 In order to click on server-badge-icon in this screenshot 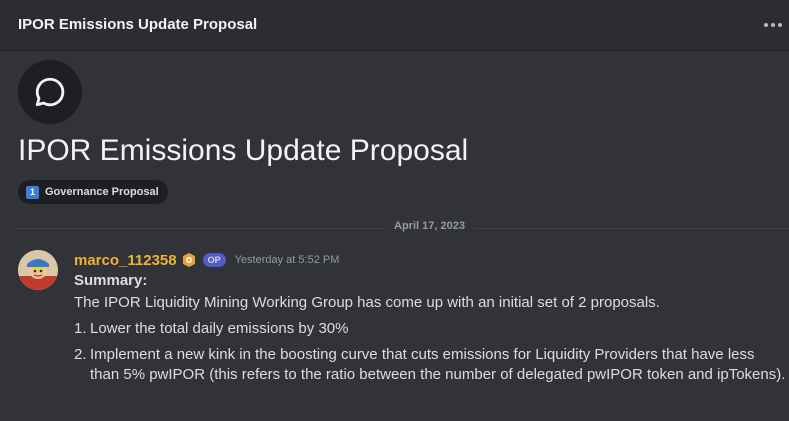, I will do `click(189, 260)`.